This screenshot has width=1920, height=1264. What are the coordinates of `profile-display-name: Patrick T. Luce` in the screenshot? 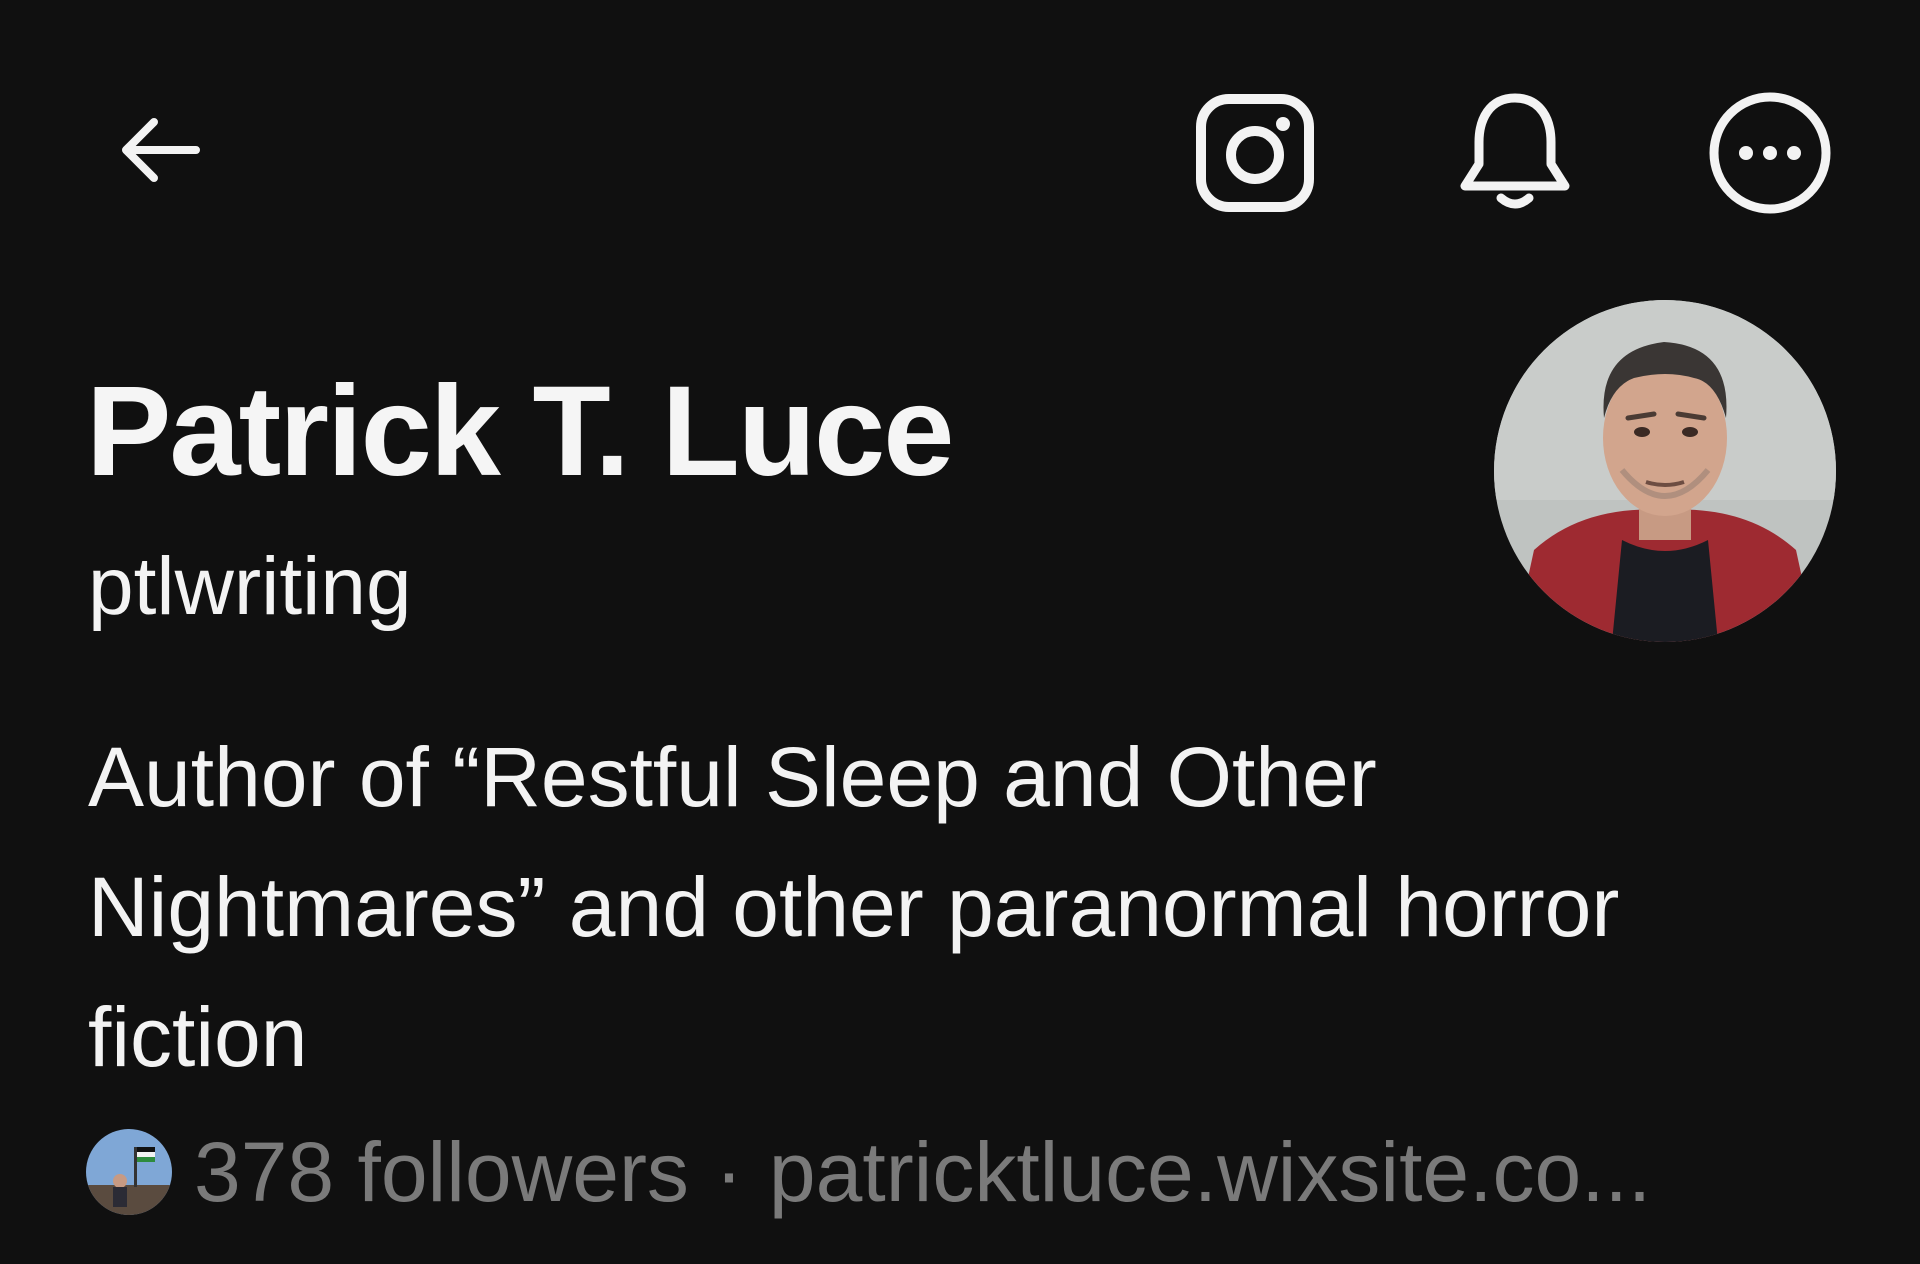 It's located at (520, 431).